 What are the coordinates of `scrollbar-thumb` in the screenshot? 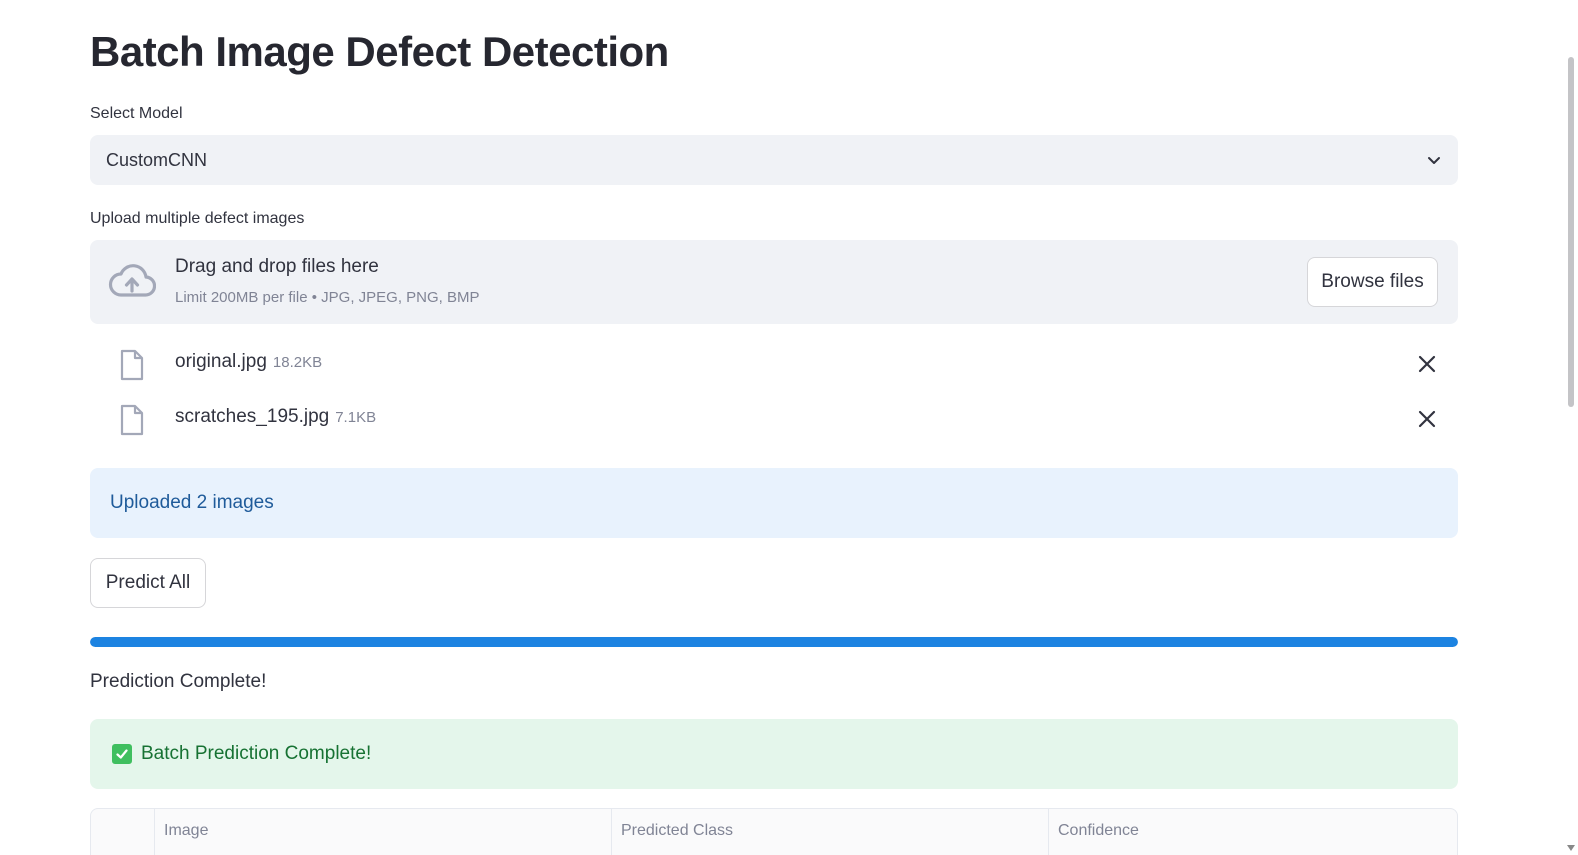 It's located at (1571, 232).